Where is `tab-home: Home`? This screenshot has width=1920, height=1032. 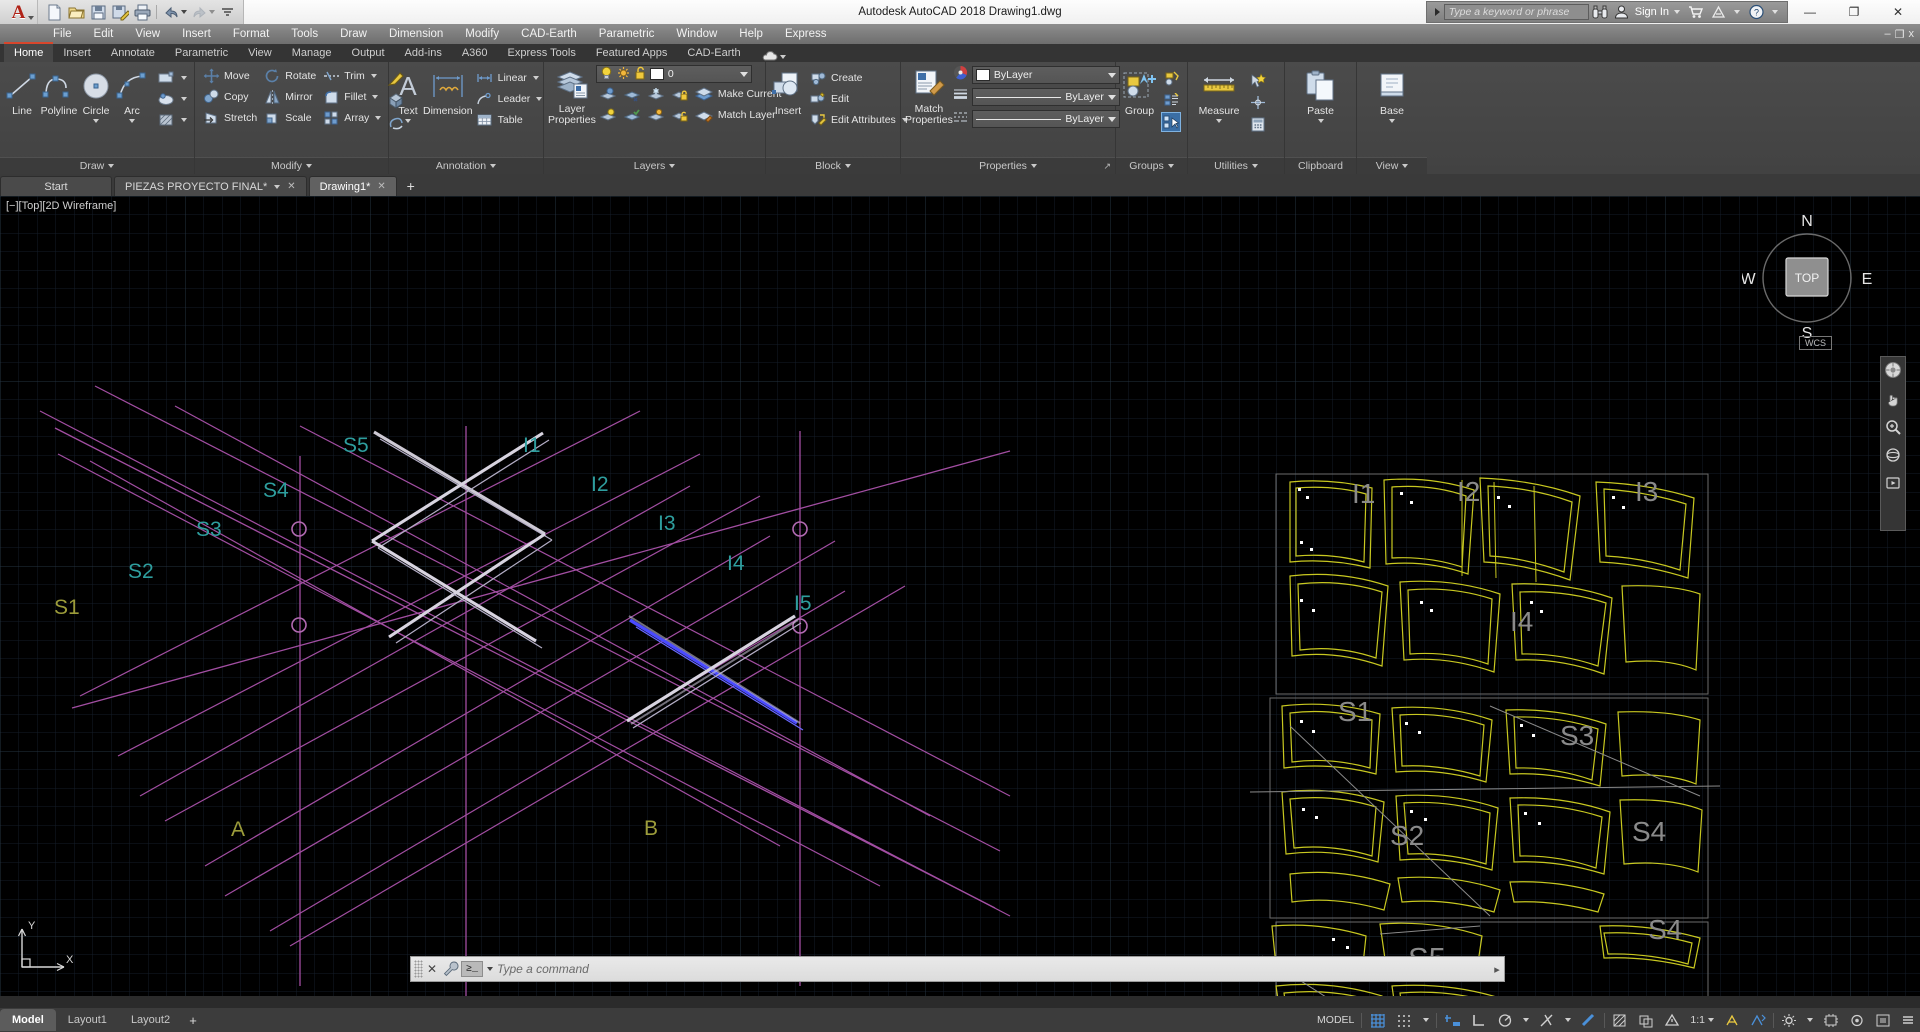
tab-home: Home is located at coordinates (29, 52).